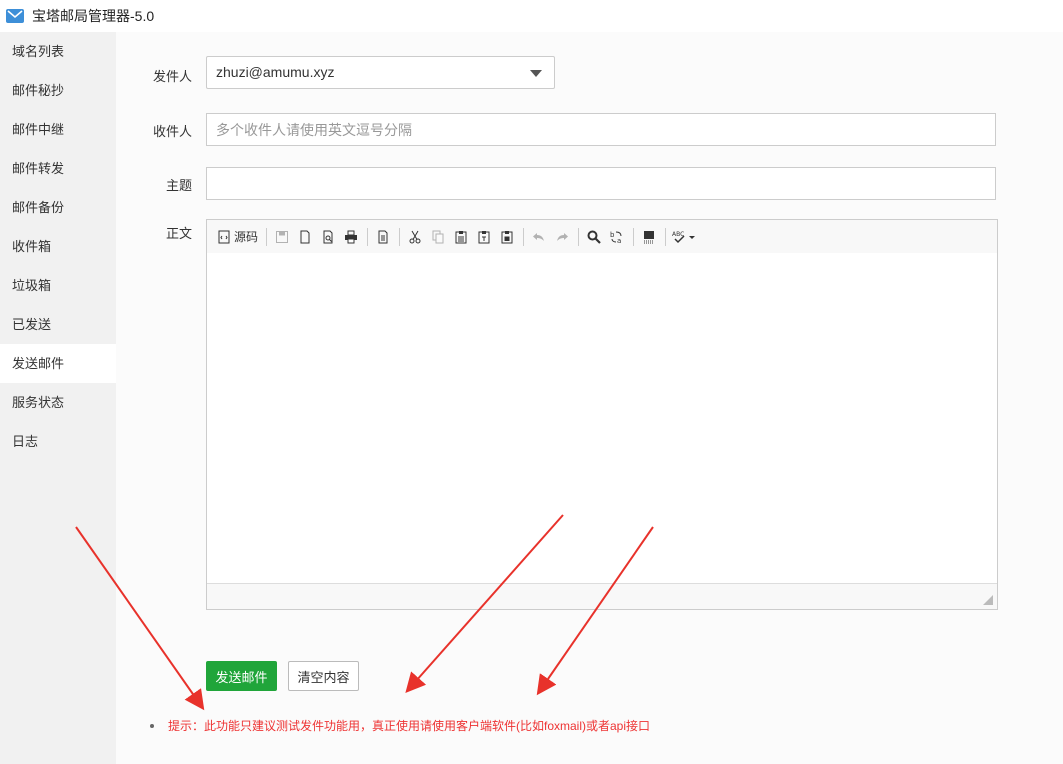 The height and width of the screenshot is (764, 1063). Describe the element at coordinates (58, 129) in the screenshot. I see `sidebar-item-mail-relay: 邮件中继` at that location.